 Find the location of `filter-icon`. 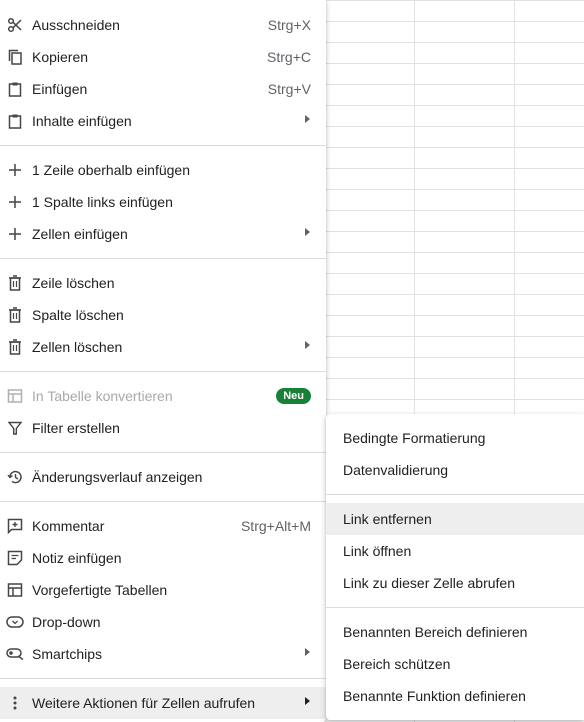

filter-icon is located at coordinates (15, 428).